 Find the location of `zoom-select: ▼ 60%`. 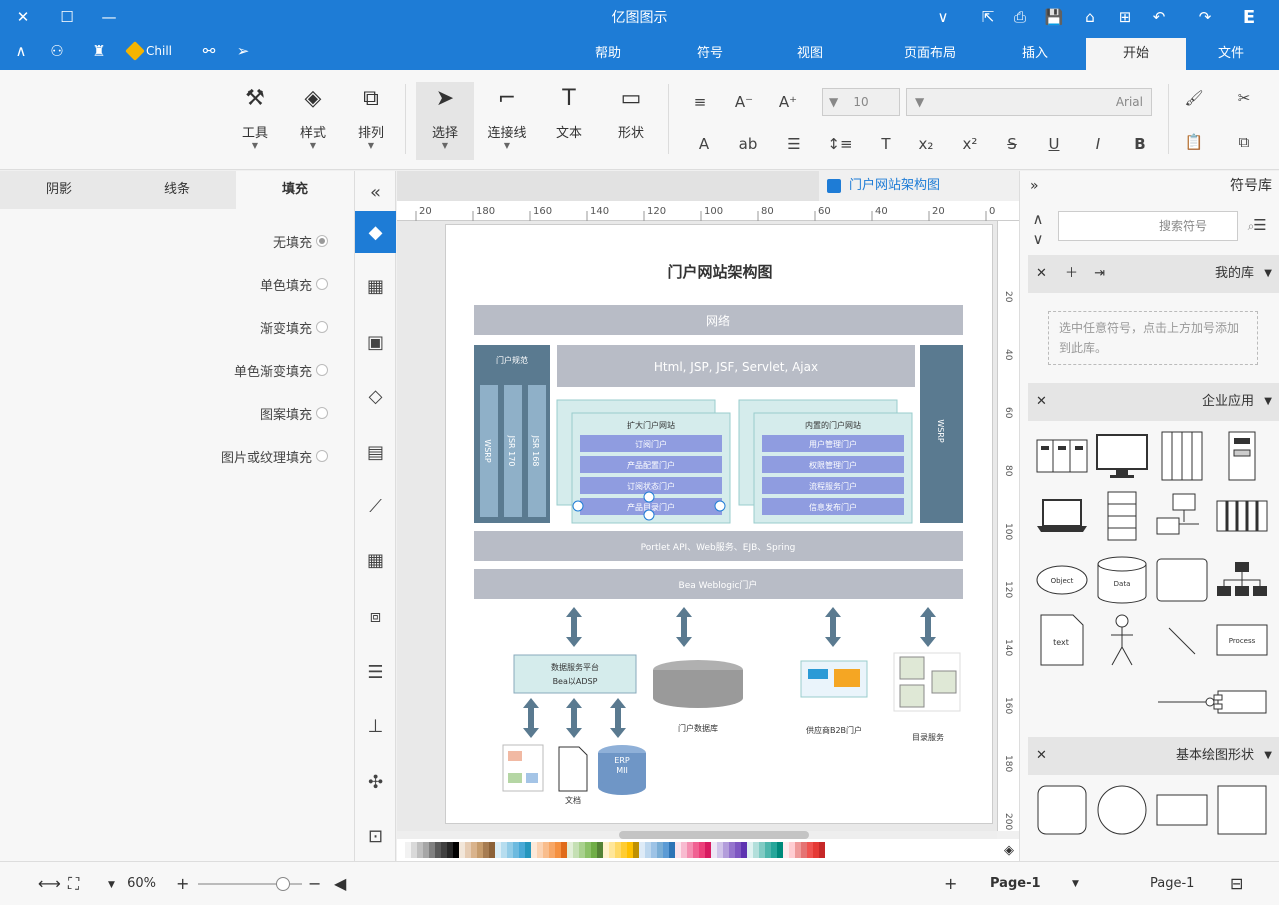

zoom-select: ▼ 60% is located at coordinates (132, 884).